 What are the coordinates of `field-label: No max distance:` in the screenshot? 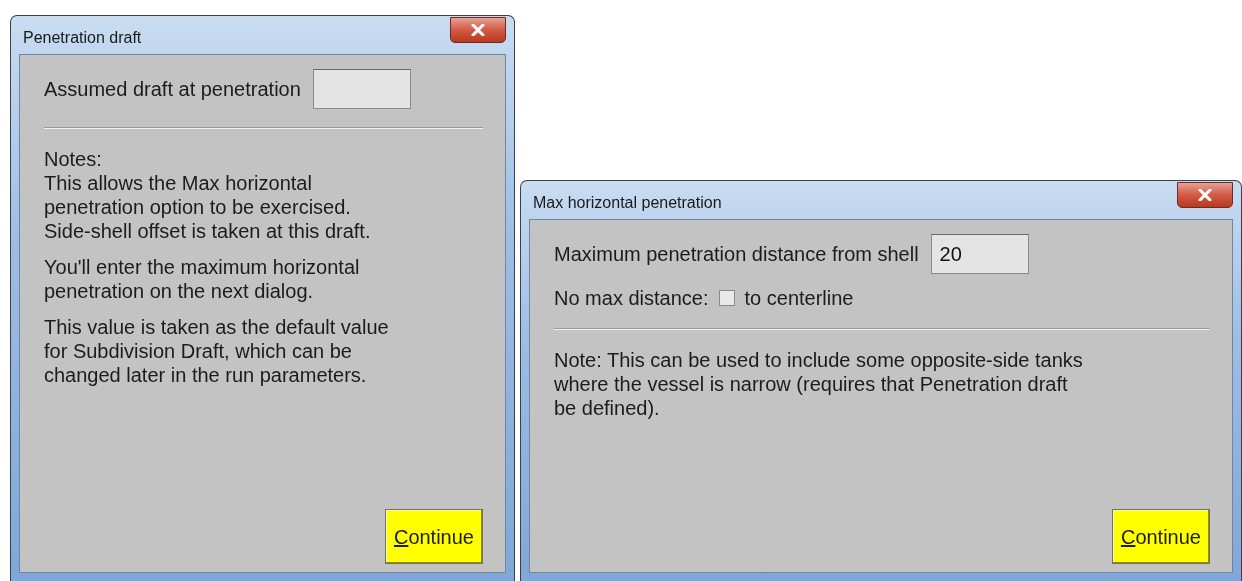 It's located at (631, 298).